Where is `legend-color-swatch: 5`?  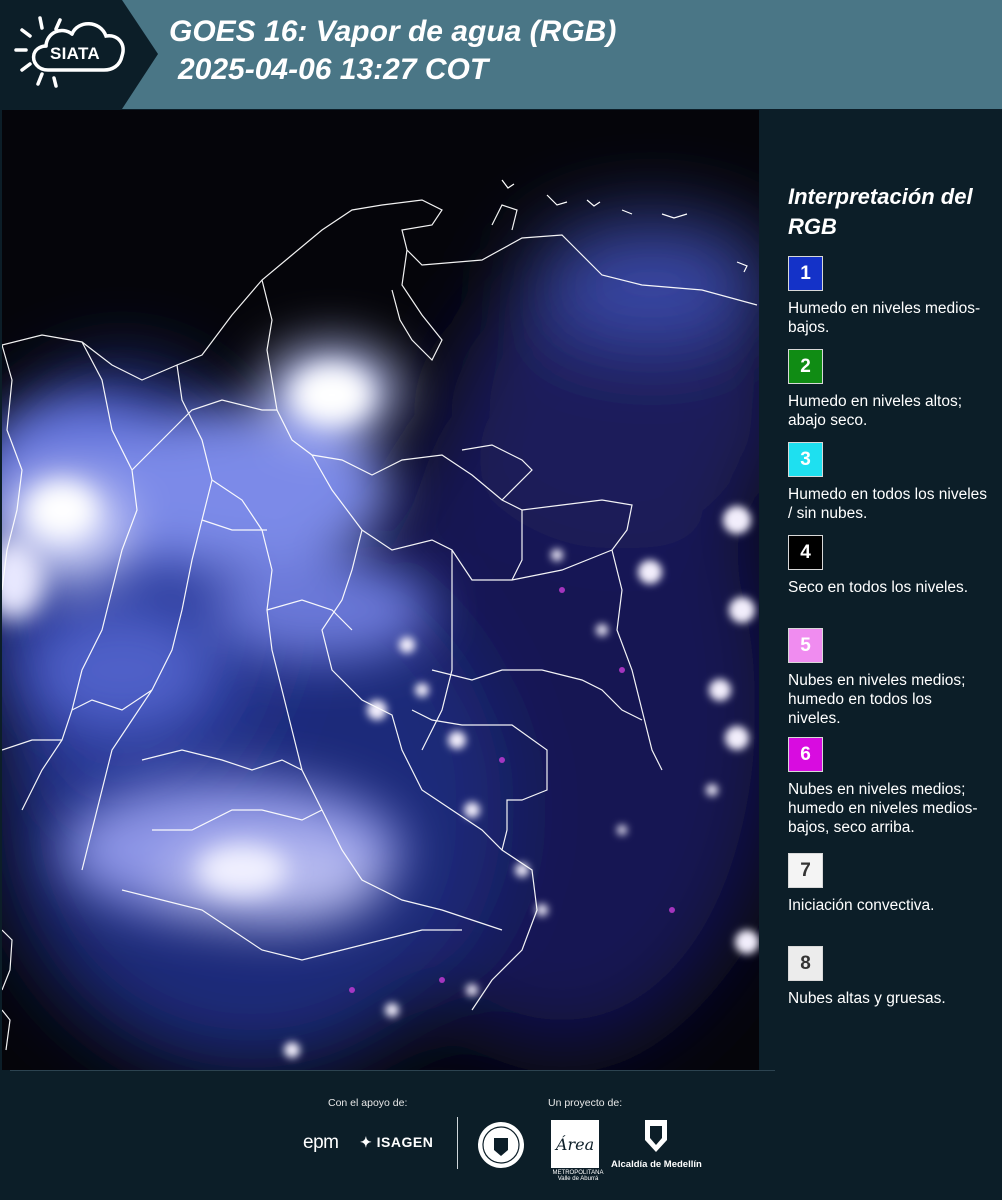 legend-color-swatch: 5 is located at coordinates (805, 645).